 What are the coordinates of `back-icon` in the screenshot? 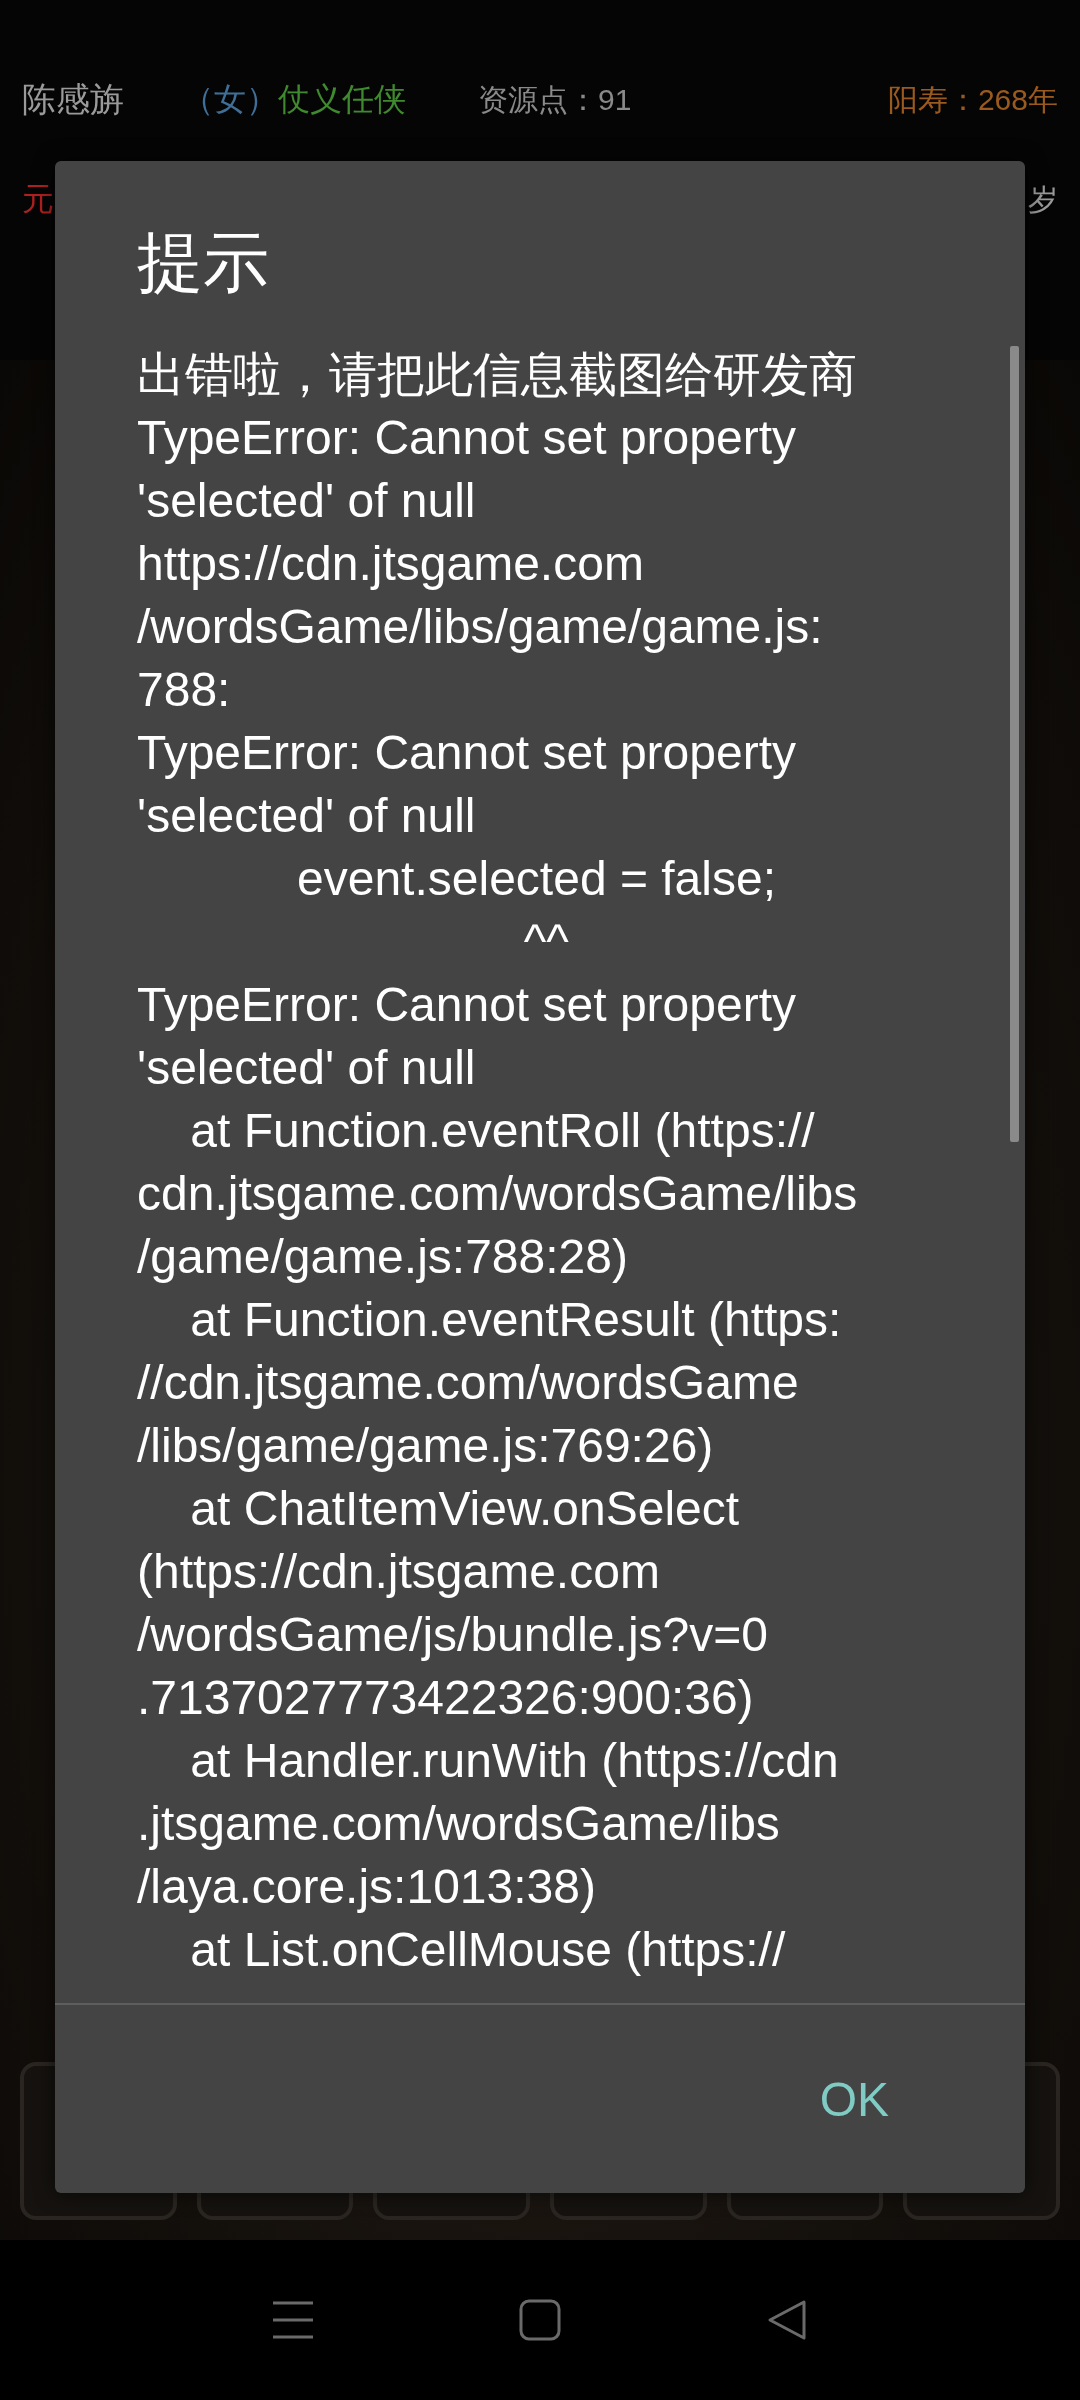 It's located at (786, 2320).